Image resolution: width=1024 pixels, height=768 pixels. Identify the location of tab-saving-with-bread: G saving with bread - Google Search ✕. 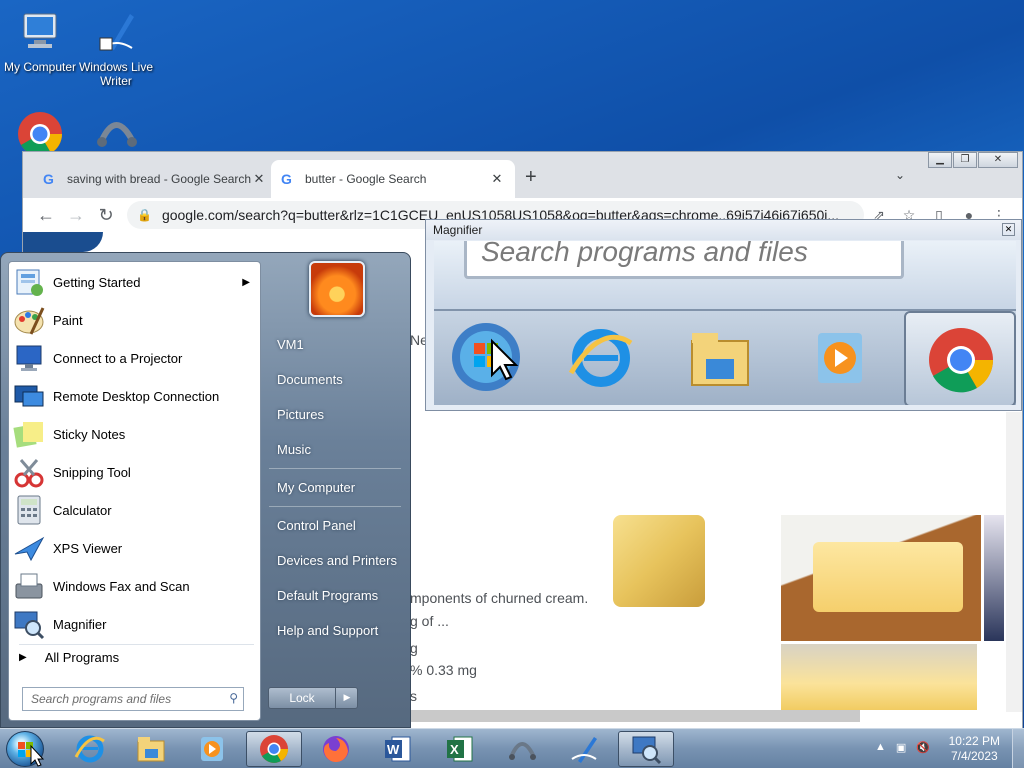
(155, 179).